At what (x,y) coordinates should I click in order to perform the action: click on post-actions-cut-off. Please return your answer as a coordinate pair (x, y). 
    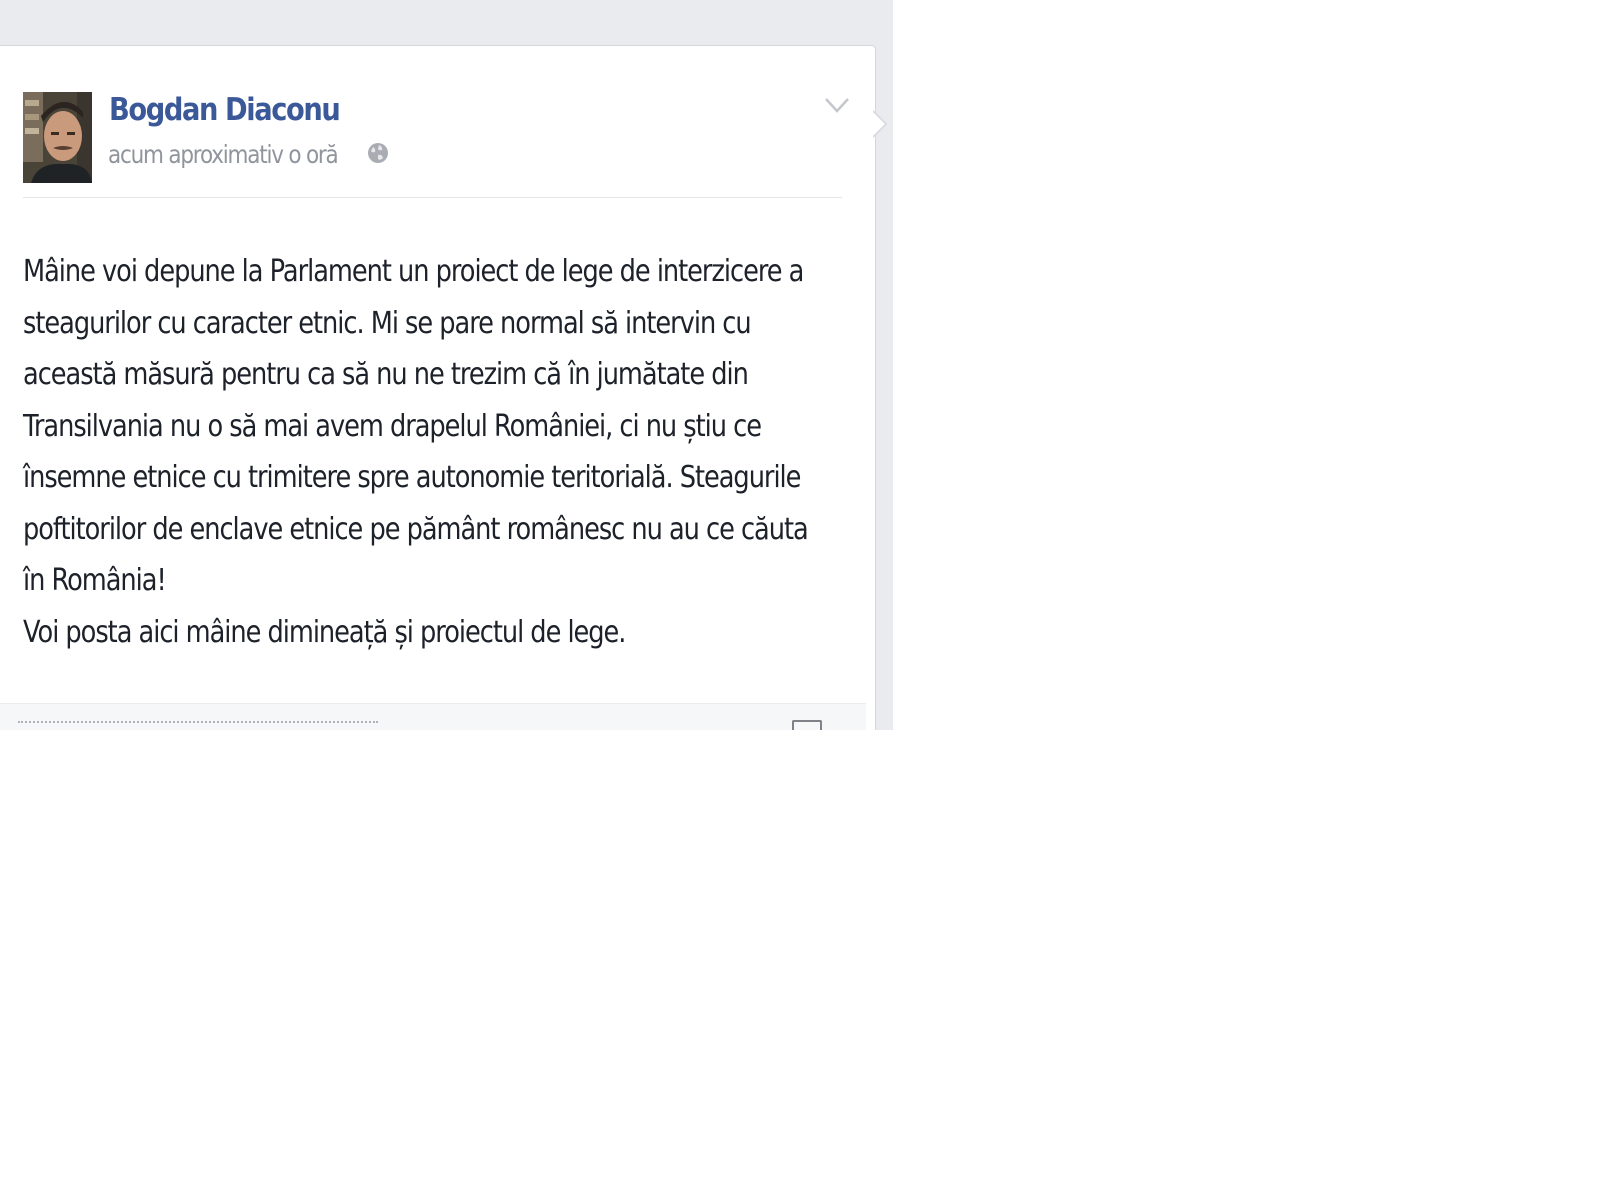
    Looking at the image, I should click on (198, 724).